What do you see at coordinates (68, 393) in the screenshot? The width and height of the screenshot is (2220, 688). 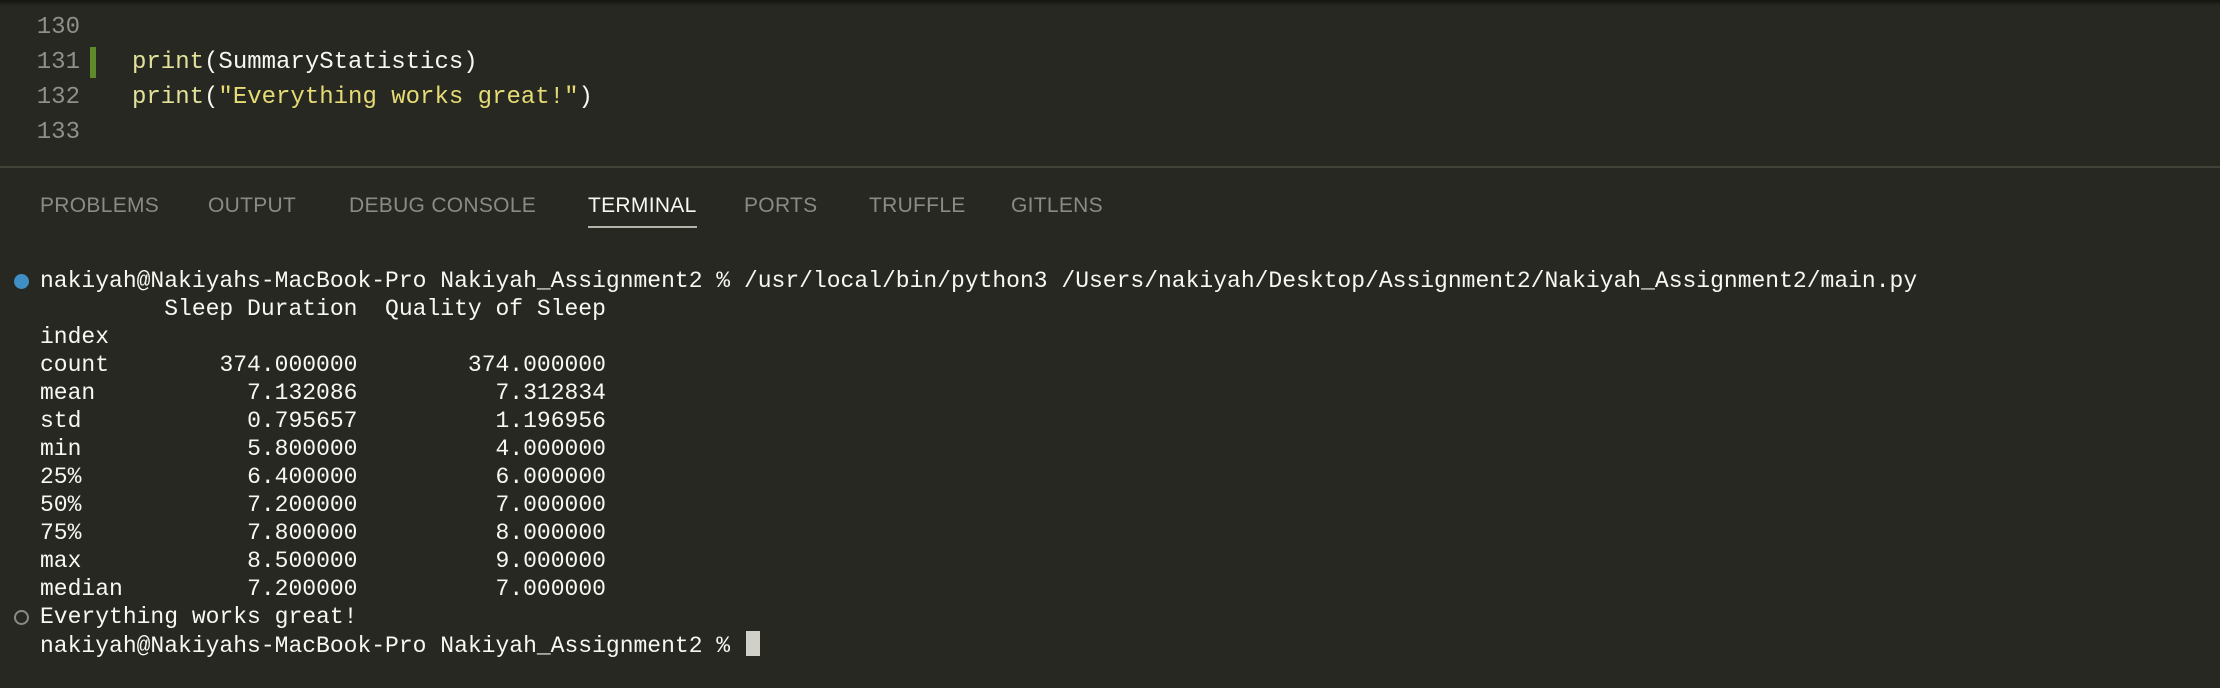 I see `row-label: mean` at bounding box center [68, 393].